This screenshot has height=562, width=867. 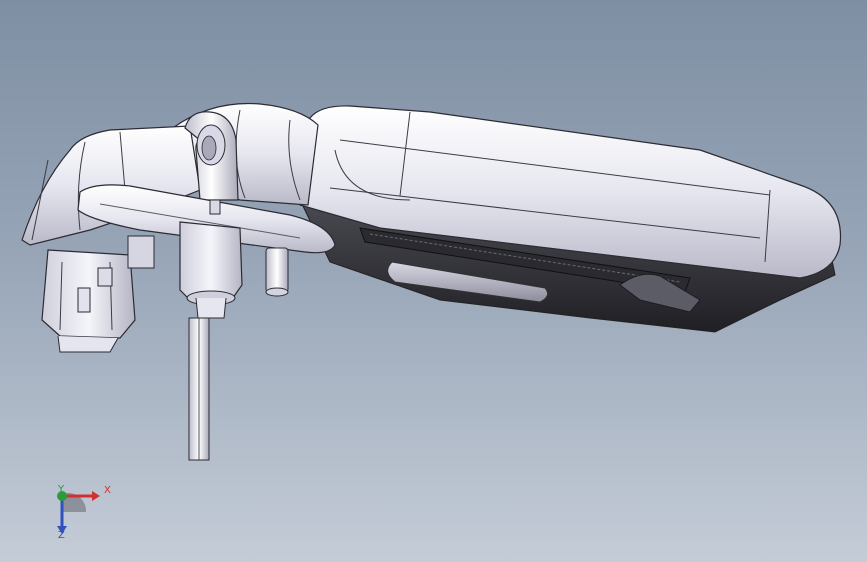 I want to click on z-axis-label: Z, so click(x=61, y=535).